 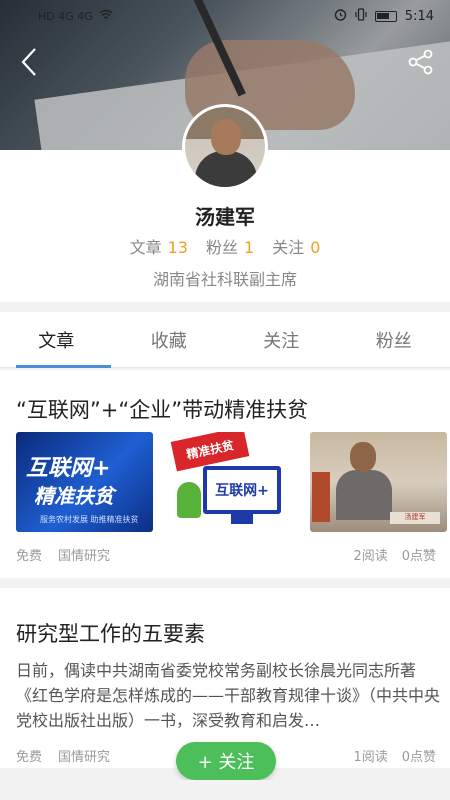 I want to click on share-button, so click(x=421, y=62).